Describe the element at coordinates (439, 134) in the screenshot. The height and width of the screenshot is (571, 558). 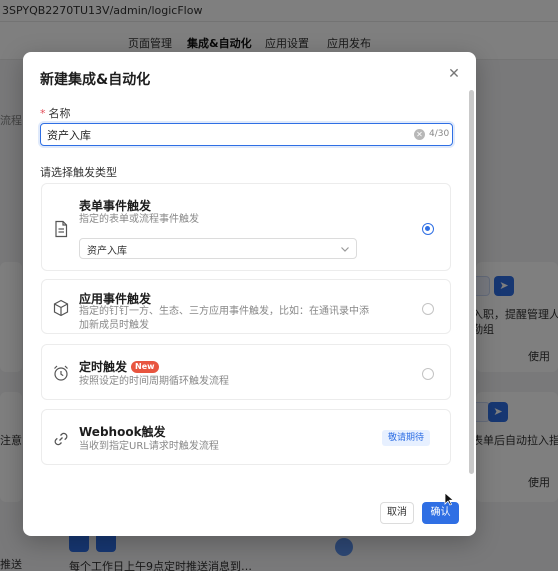
I see `name-char-counter: 4/30` at that location.